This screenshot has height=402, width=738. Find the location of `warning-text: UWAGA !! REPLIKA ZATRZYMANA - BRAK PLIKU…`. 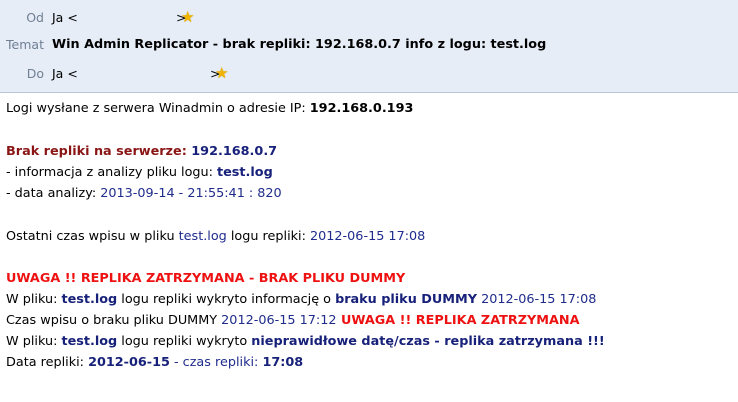

warning-text: UWAGA !! REPLIKA ZATRZYMANA - BRAK PLIKU… is located at coordinates (206, 278).